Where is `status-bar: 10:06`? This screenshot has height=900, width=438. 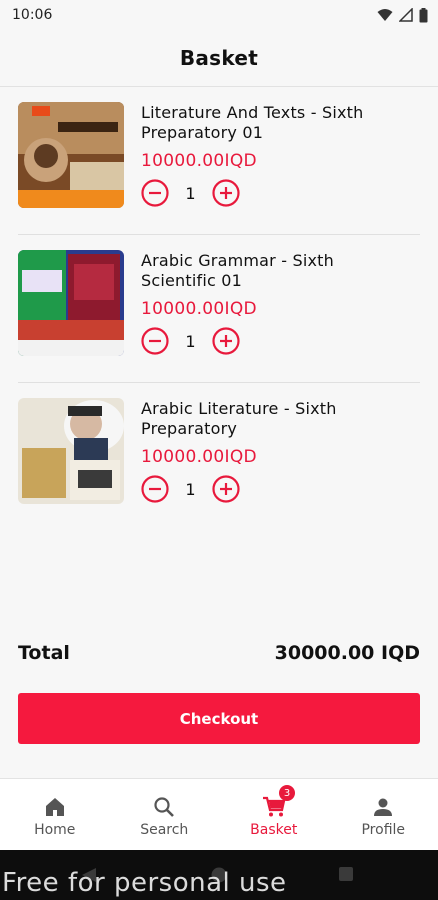
status-bar: 10:06 is located at coordinates (219, 15).